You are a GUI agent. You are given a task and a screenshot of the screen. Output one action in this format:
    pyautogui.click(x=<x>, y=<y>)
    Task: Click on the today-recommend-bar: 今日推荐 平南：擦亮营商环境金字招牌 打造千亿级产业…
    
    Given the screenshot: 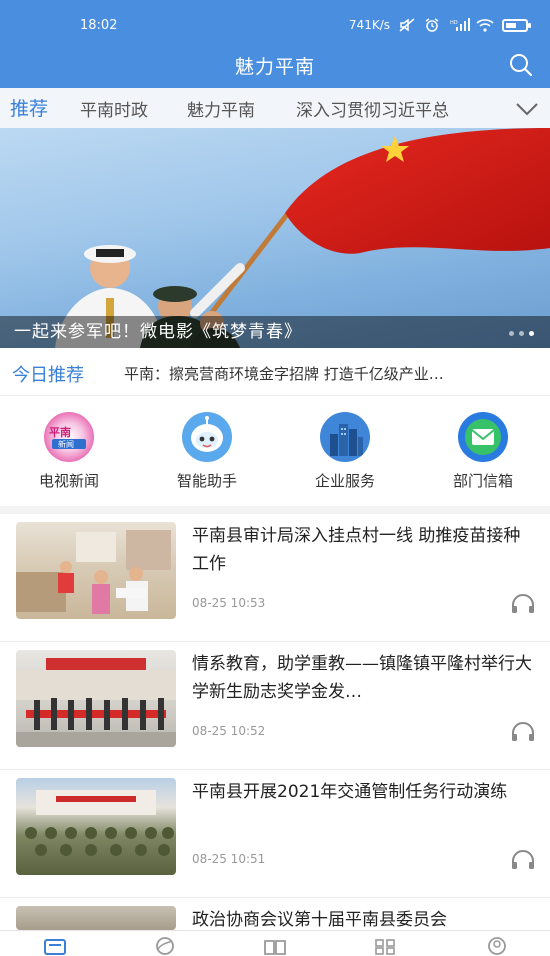 What is the action you would take?
    pyautogui.click(x=275, y=372)
    